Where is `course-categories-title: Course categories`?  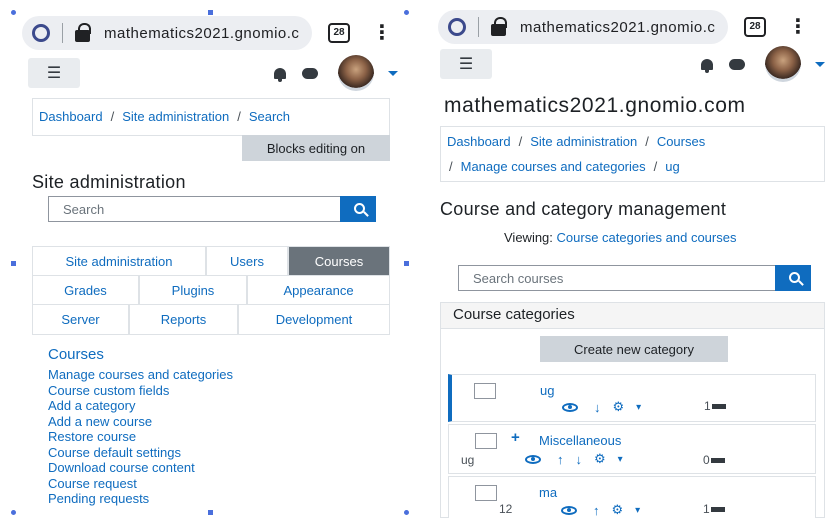
course-categories-title: Course categories is located at coordinates (632, 316).